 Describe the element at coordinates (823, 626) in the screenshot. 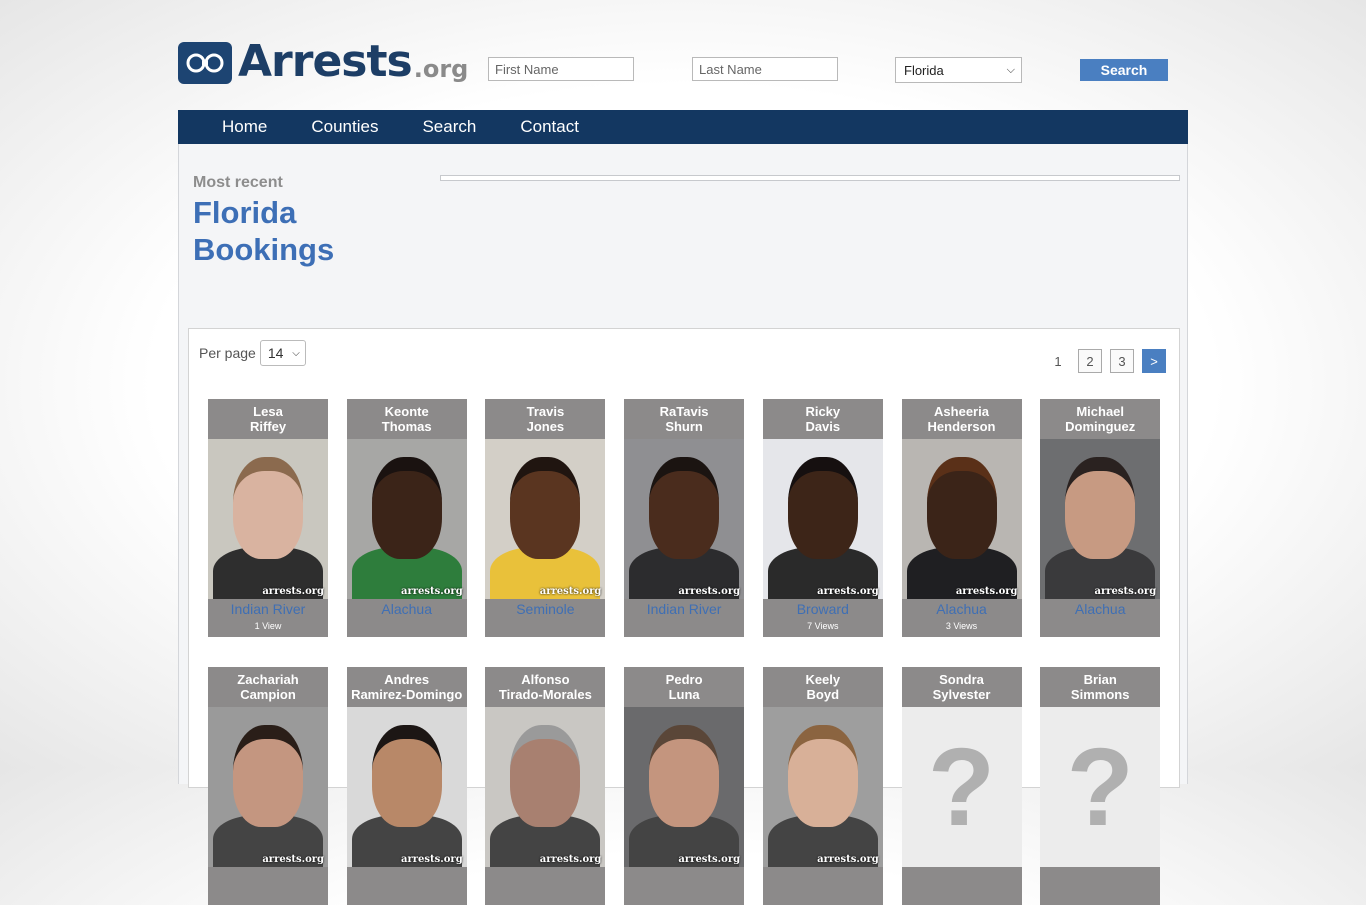

I see `view-count: 7 Views` at that location.